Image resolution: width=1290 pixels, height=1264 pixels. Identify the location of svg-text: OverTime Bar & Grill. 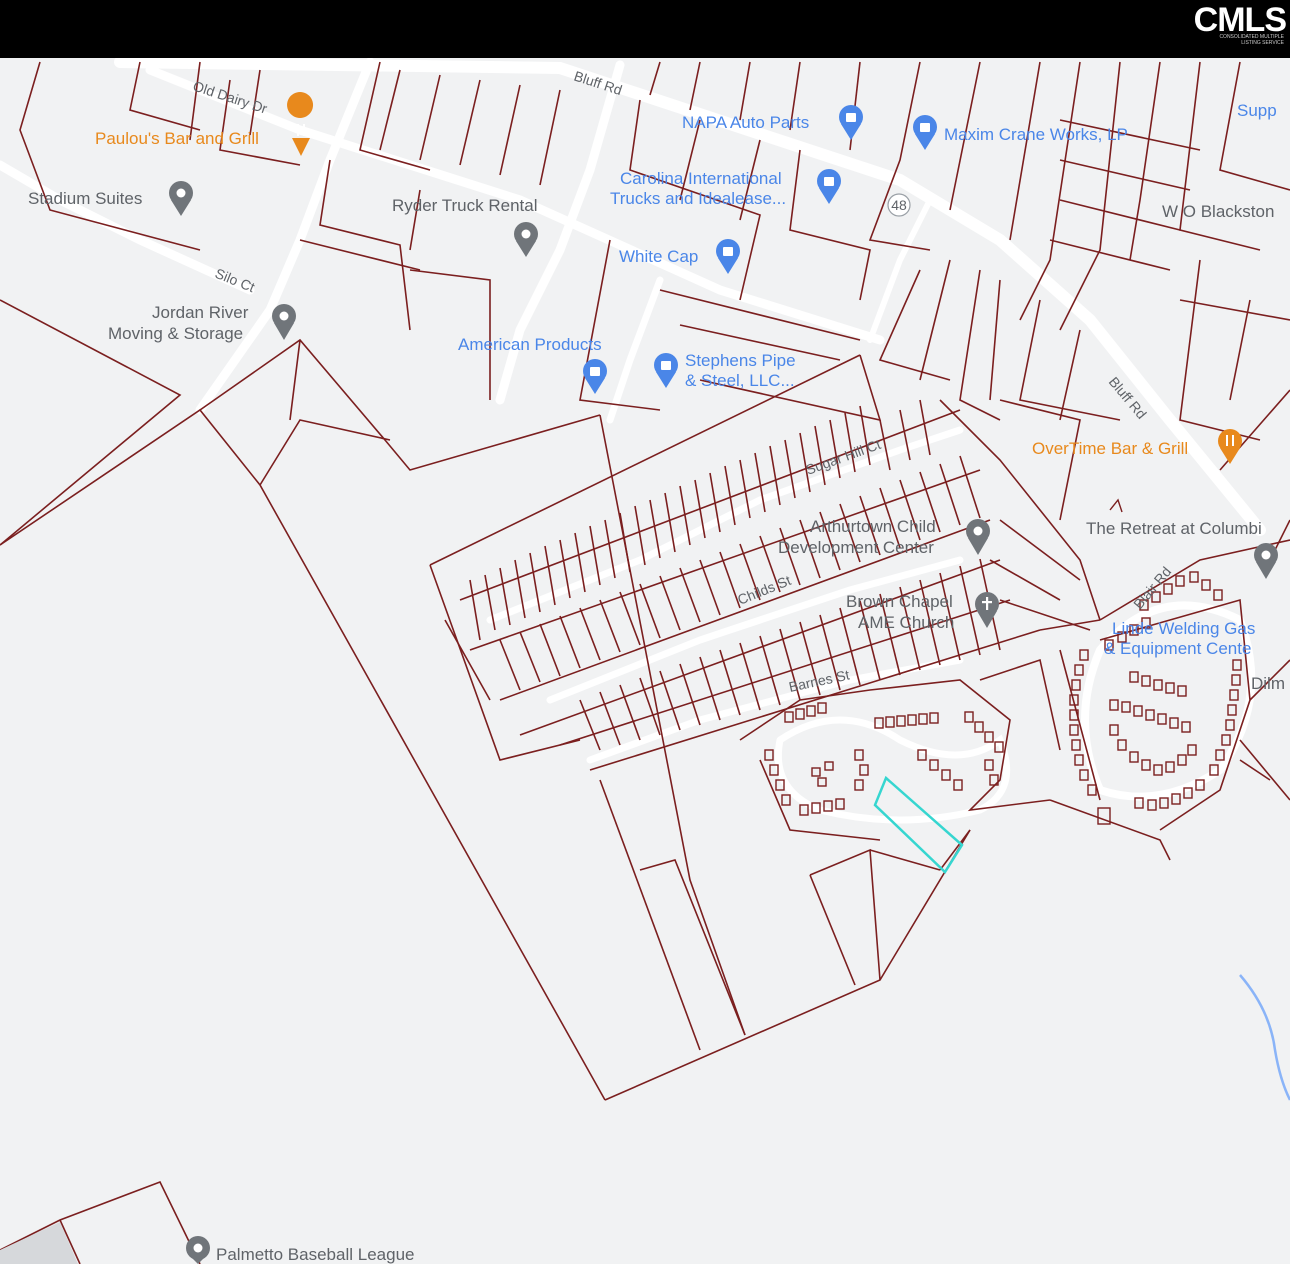
(1110, 448).